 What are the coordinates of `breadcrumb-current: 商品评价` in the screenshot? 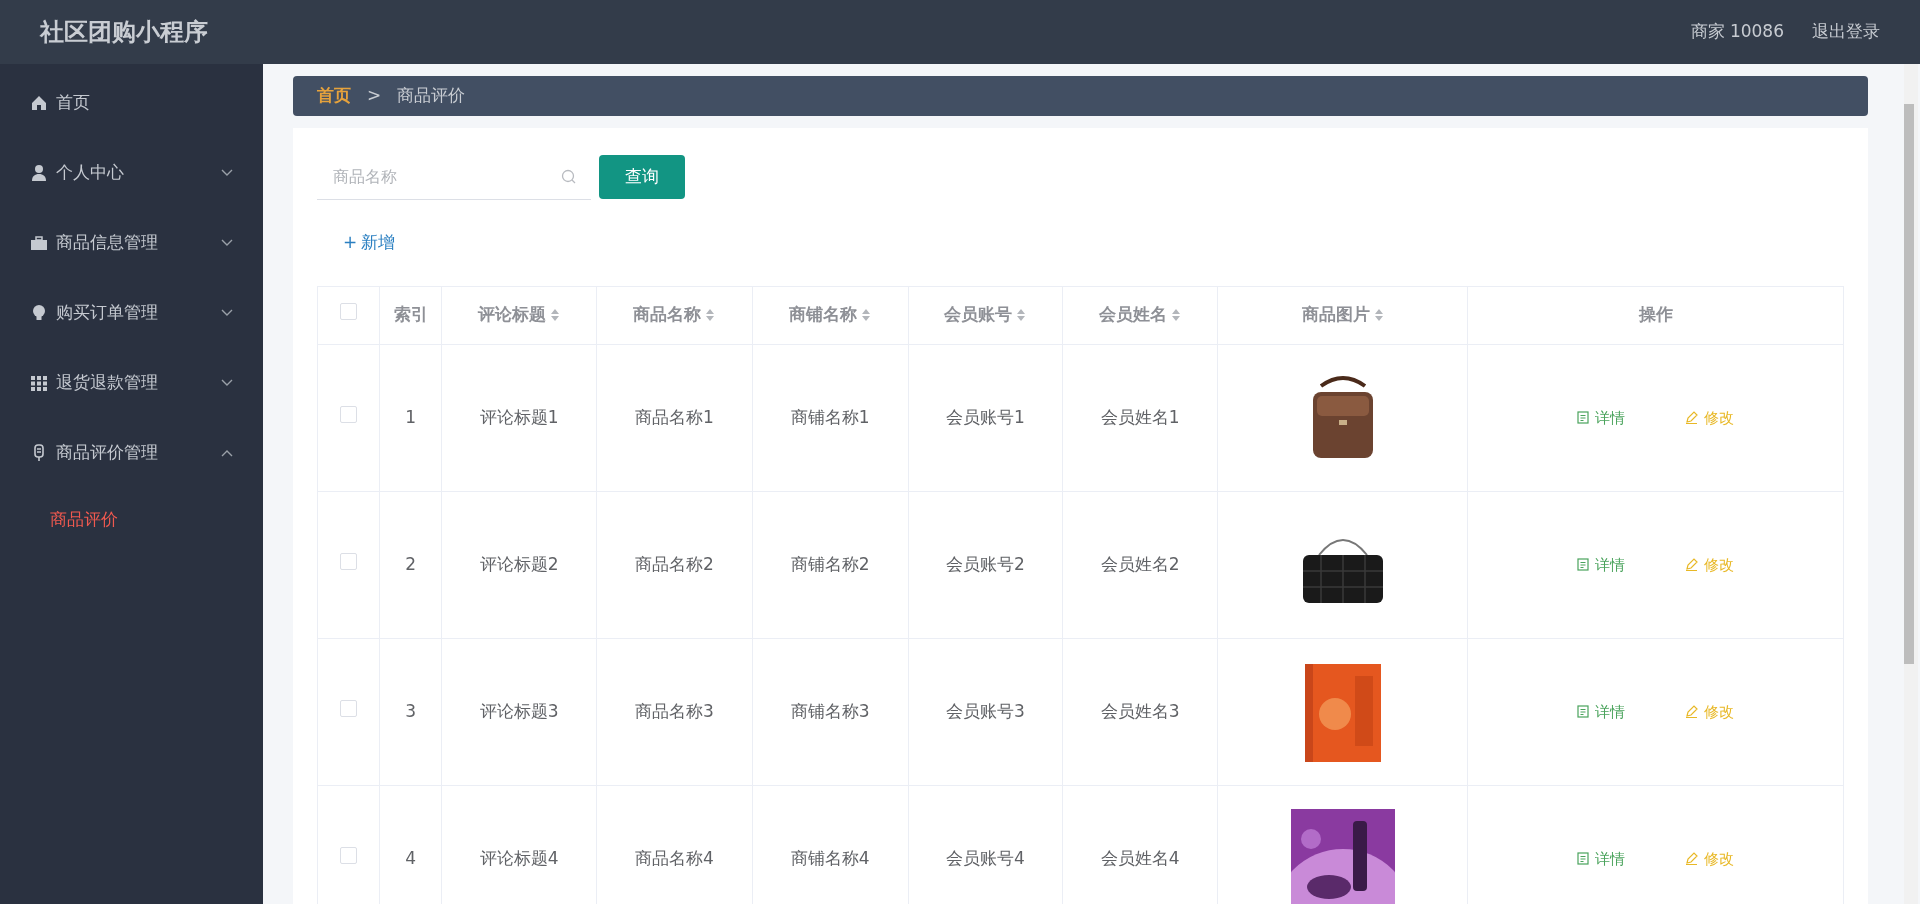 It's located at (431, 96).